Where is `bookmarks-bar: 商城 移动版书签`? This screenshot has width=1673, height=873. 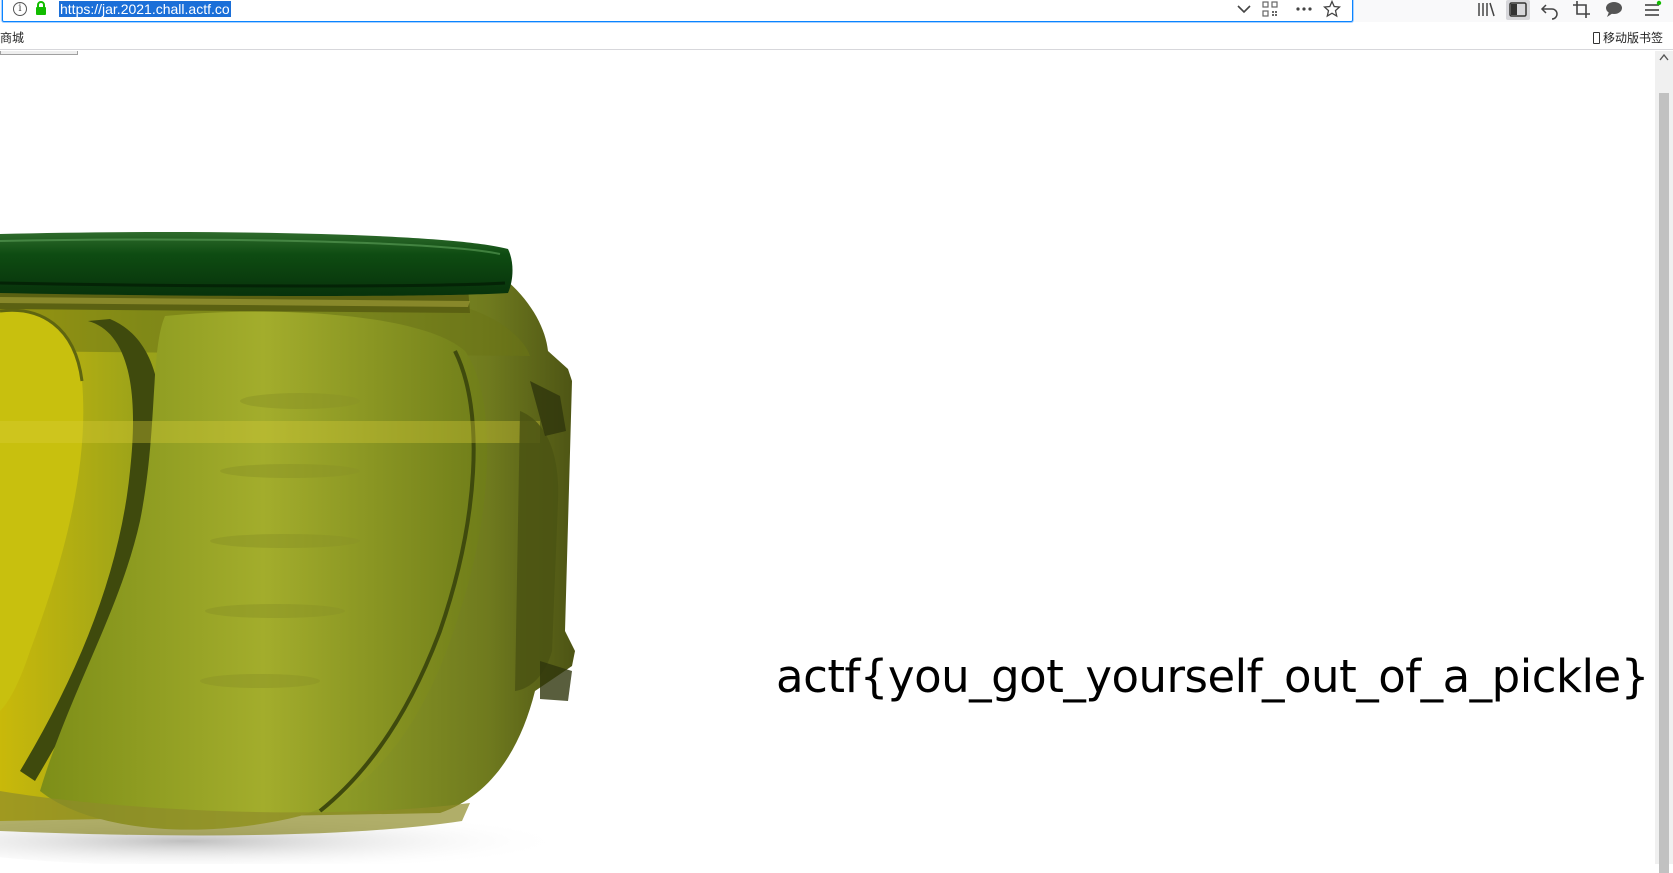 bookmarks-bar: 商城 移动版书签 is located at coordinates (836, 39).